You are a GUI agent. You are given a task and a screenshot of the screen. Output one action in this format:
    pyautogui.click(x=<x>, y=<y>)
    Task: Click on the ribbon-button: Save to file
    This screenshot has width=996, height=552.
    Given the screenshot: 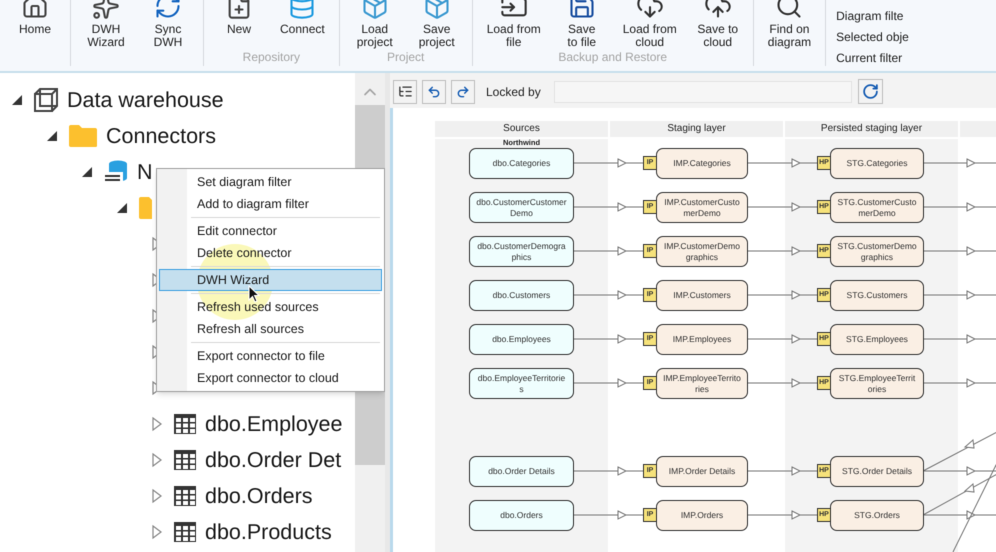 What is the action you would take?
    pyautogui.click(x=581, y=25)
    